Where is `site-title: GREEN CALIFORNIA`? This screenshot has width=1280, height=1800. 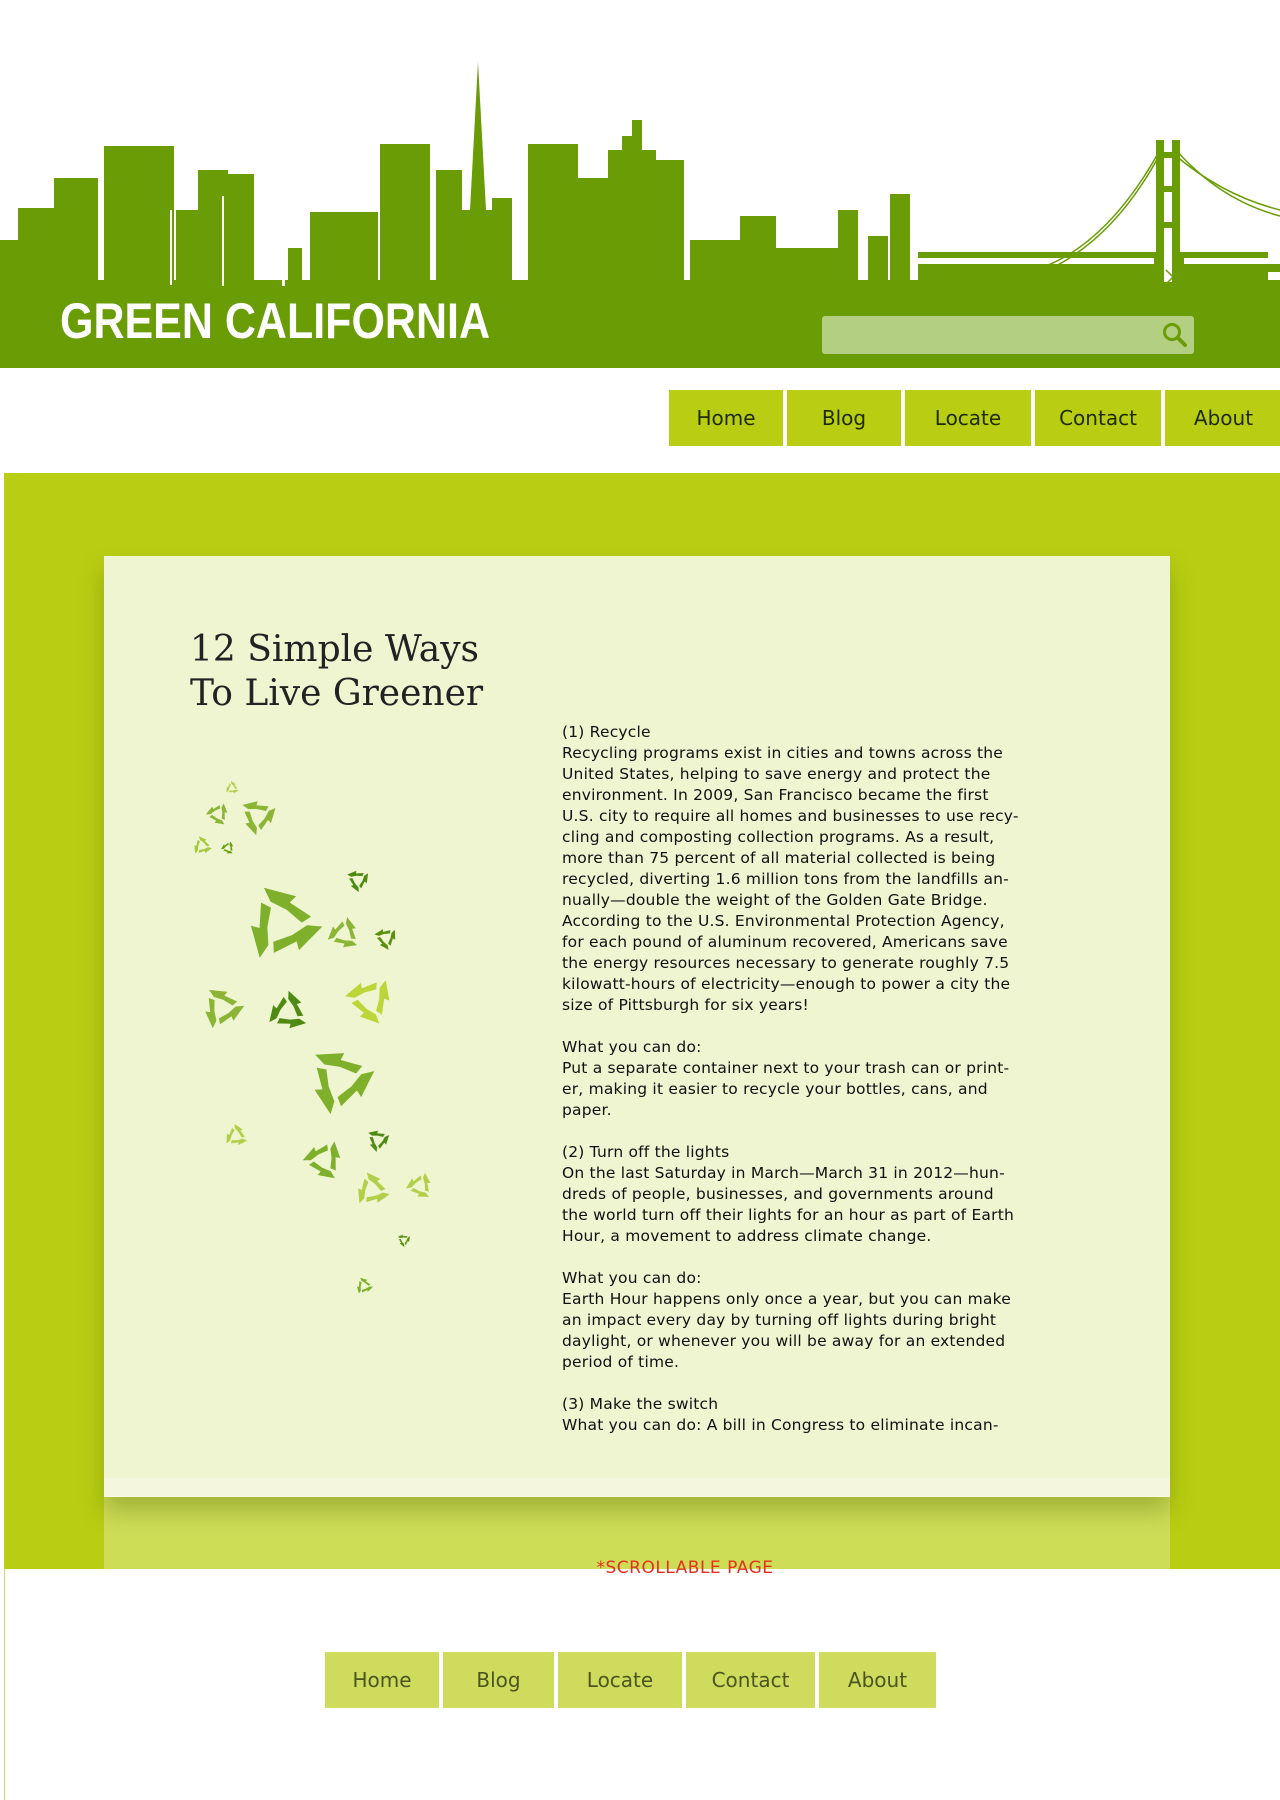
site-title: GREEN CALIFORNIA is located at coordinates (275, 321).